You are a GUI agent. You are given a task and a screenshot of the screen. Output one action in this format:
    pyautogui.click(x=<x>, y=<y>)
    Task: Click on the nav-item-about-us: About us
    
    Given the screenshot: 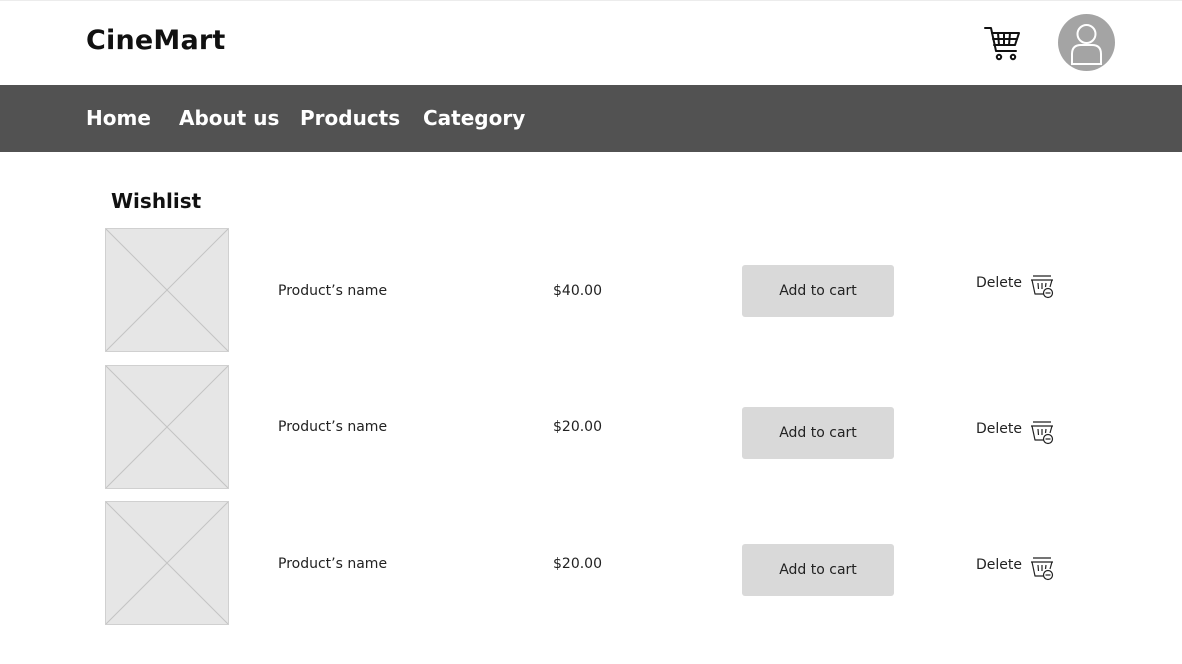 What is the action you would take?
    pyautogui.click(x=229, y=118)
    